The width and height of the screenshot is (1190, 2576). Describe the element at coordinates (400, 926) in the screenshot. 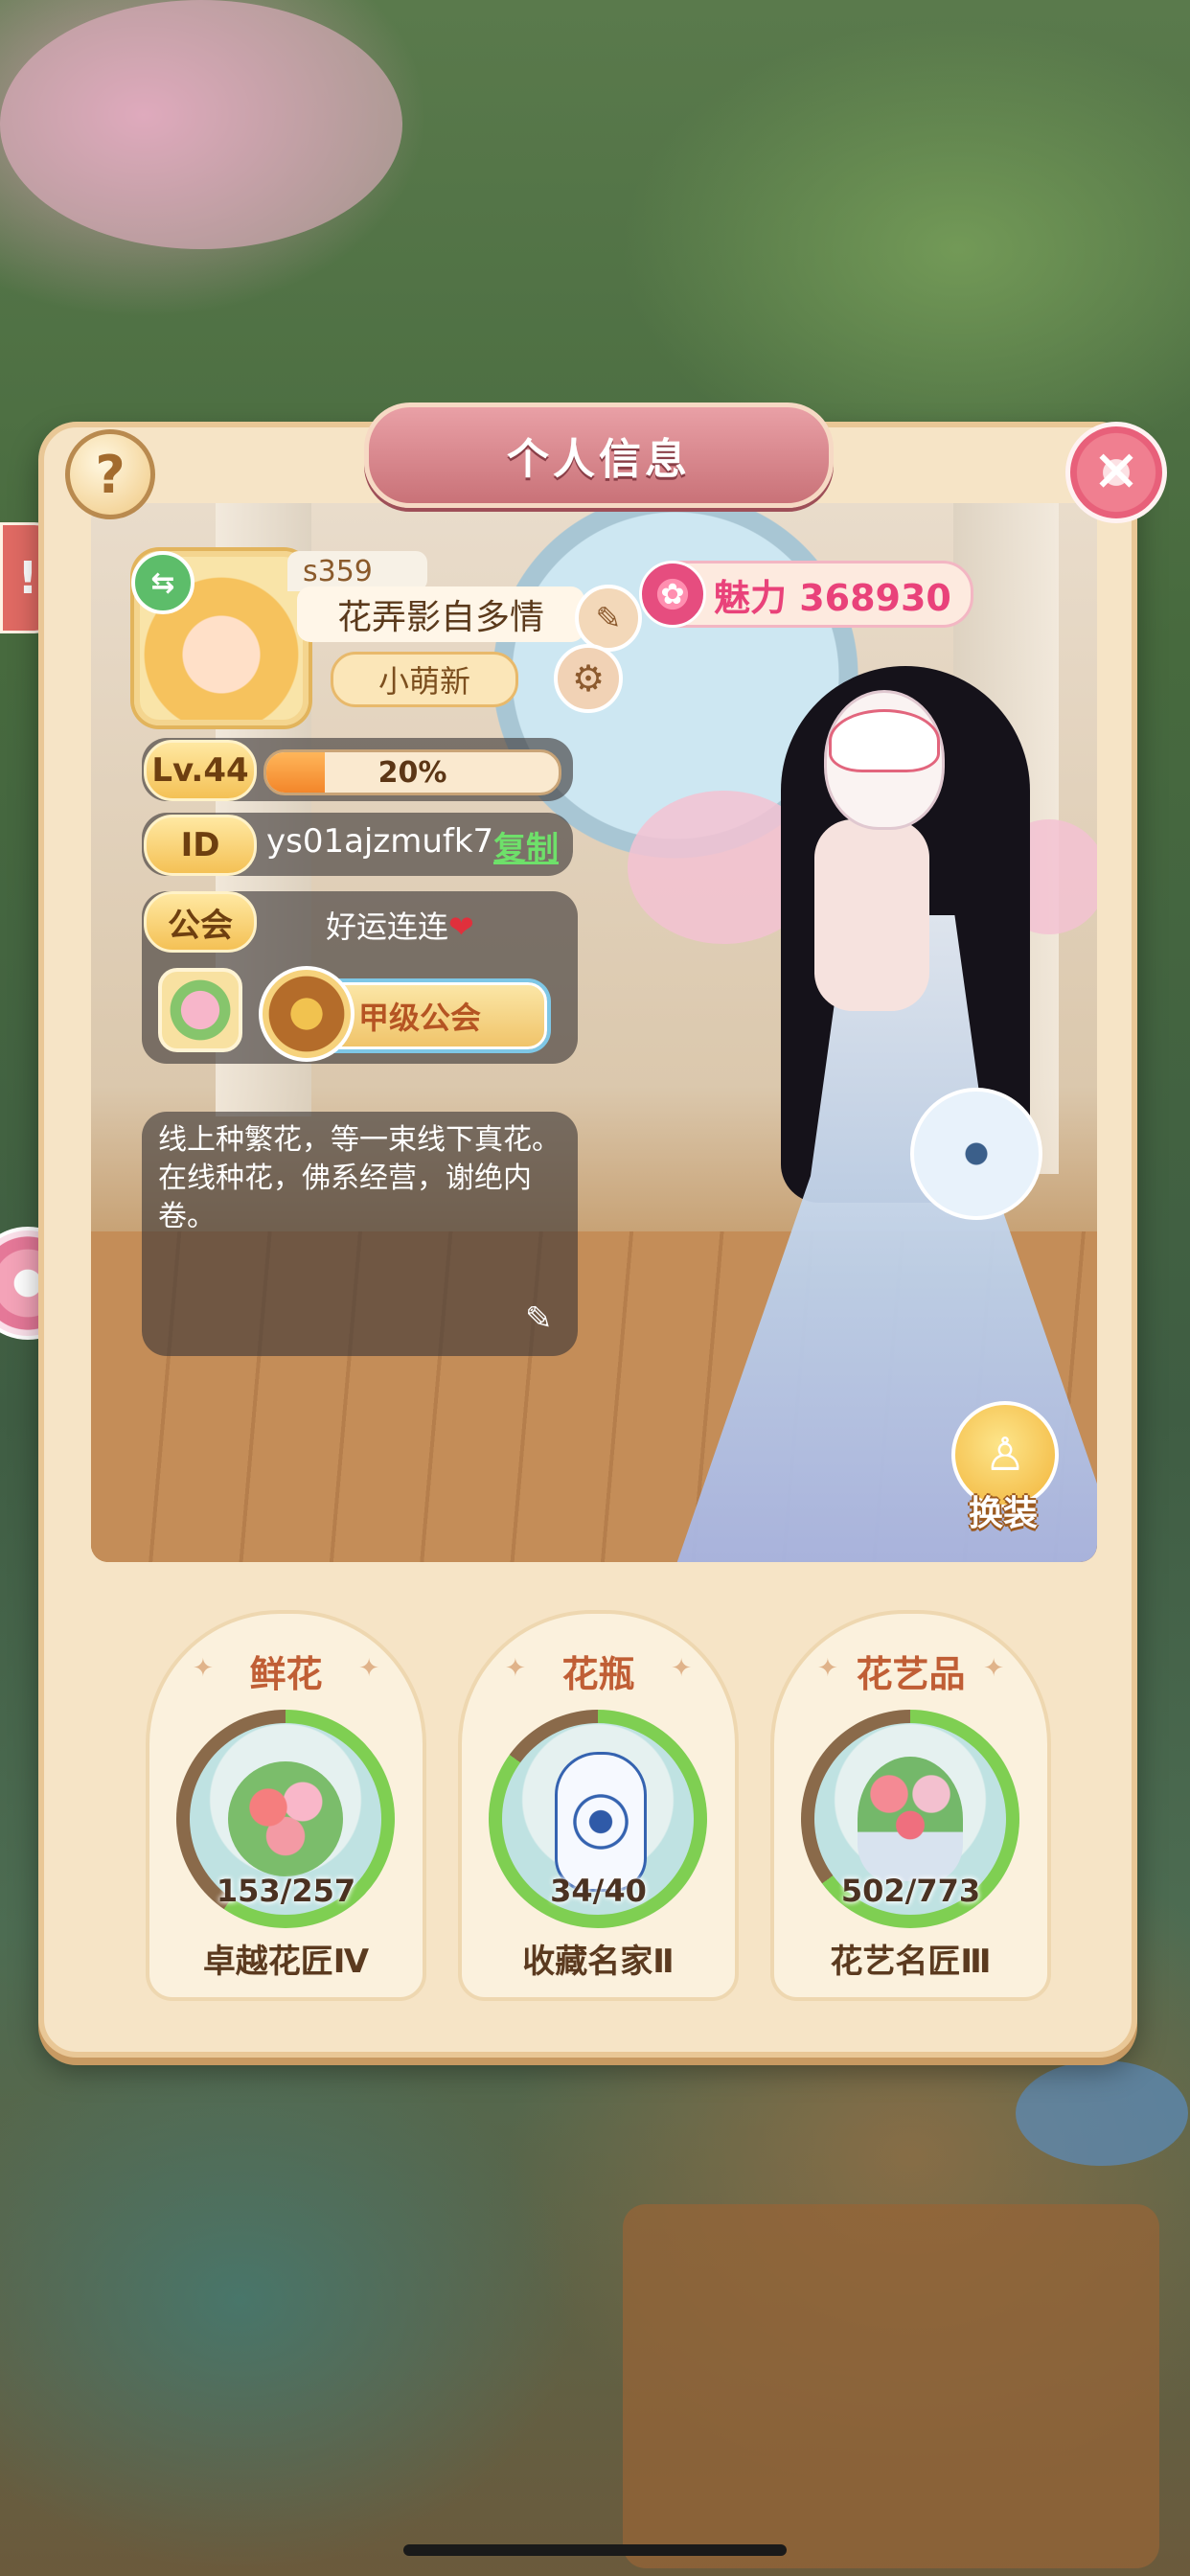

I see `guild-name: 好运连连❤` at that location.